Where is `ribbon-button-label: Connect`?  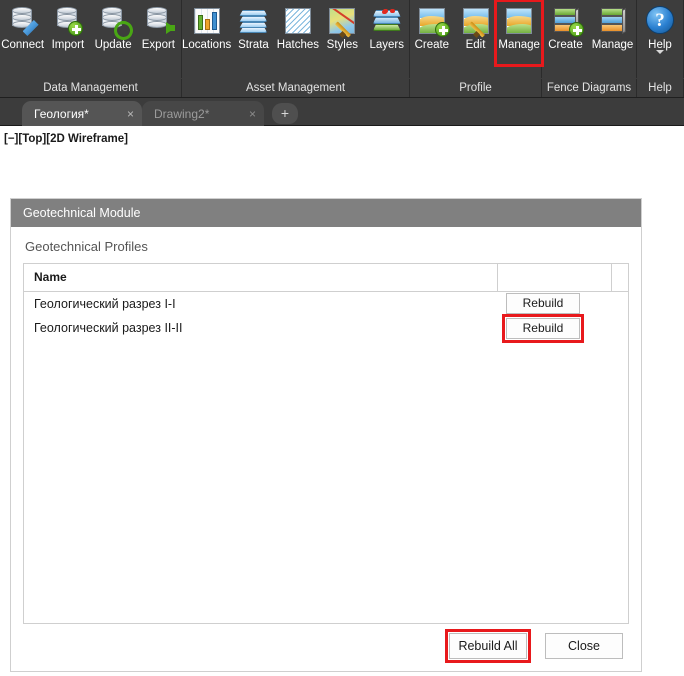 ribbon-button-label: Connect is located at coordinates (23, 45).